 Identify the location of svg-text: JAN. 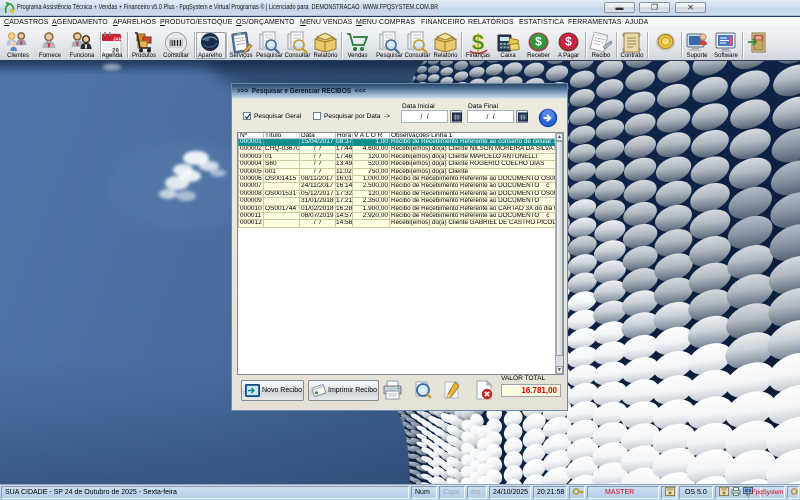
(117, 38).